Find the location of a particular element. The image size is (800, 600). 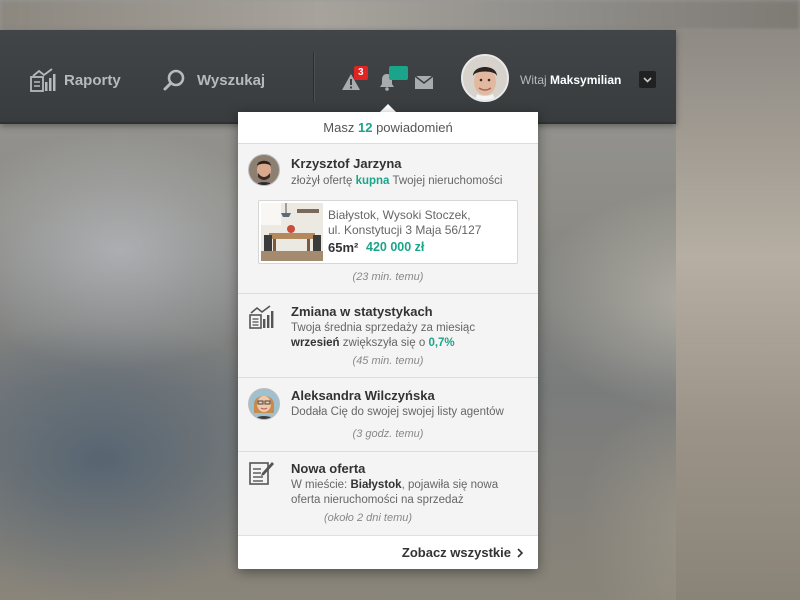

nav-search: Wyszukaj is located at coordinates (214, 80).